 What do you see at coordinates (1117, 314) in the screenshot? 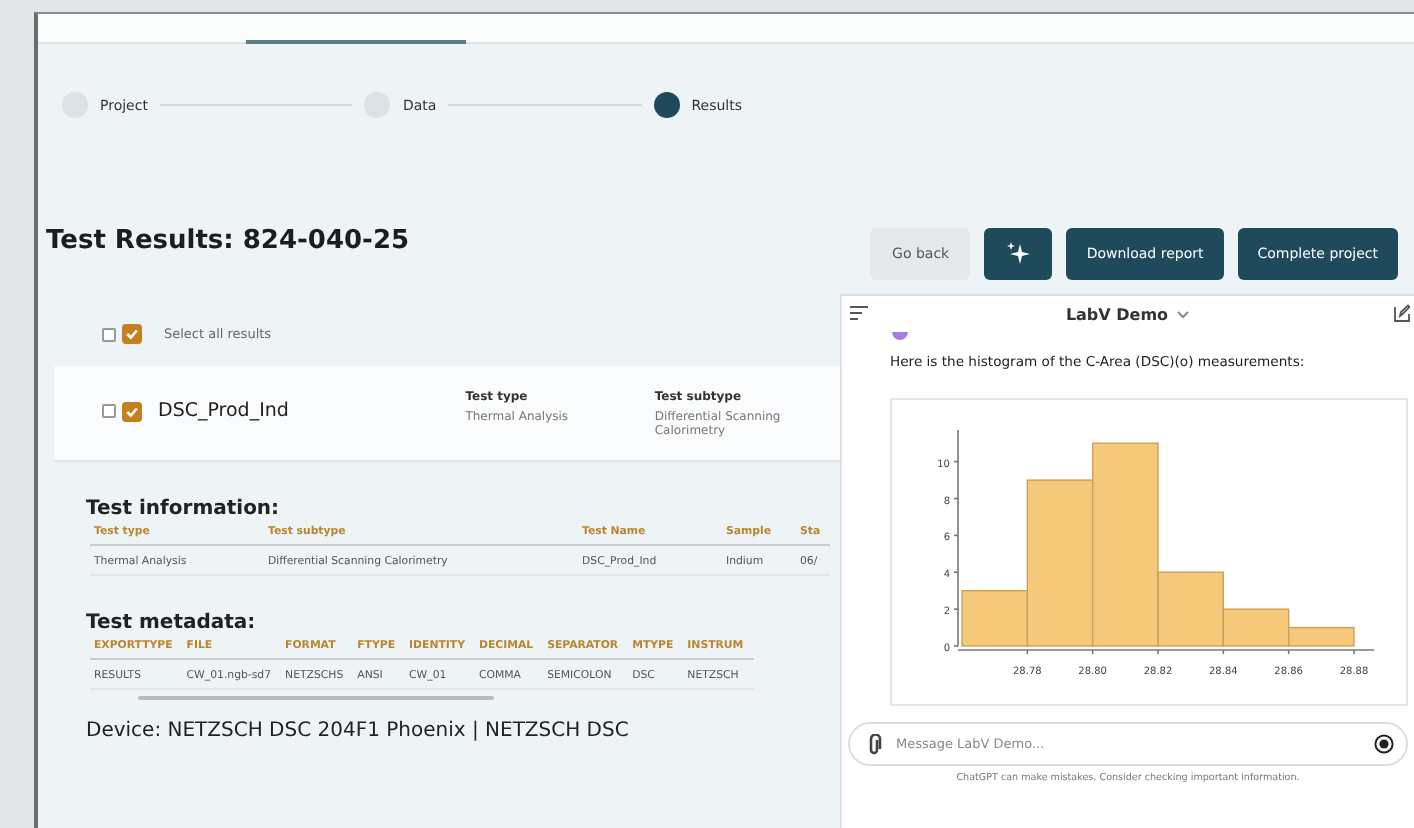
I see `chat-title: LabV Demo` at bounding box center [1117, 314].